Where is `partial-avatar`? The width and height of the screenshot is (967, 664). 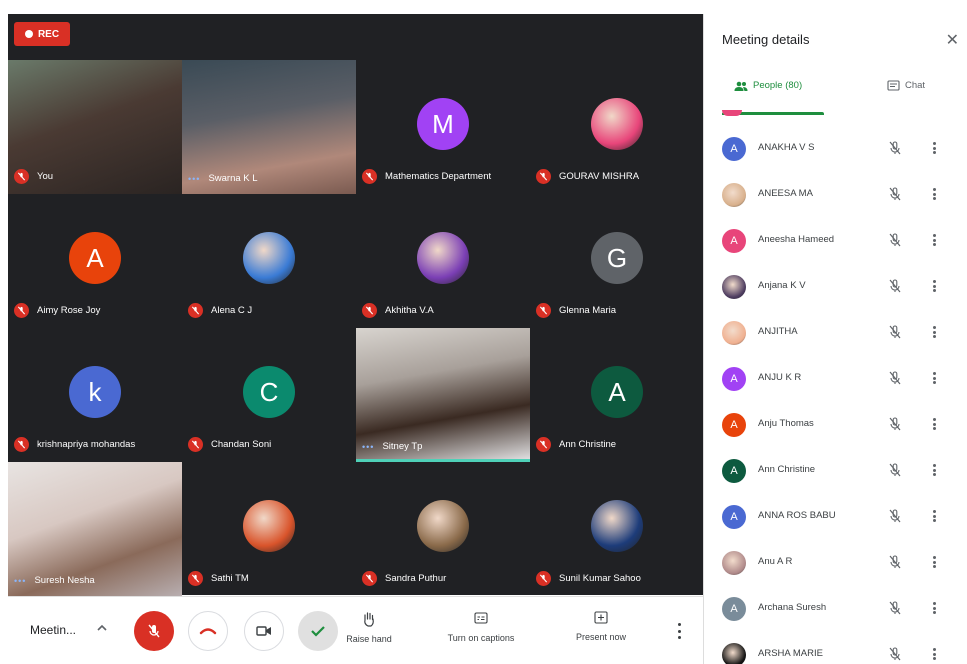
partial-avatar is located at coordinates (732, 113).